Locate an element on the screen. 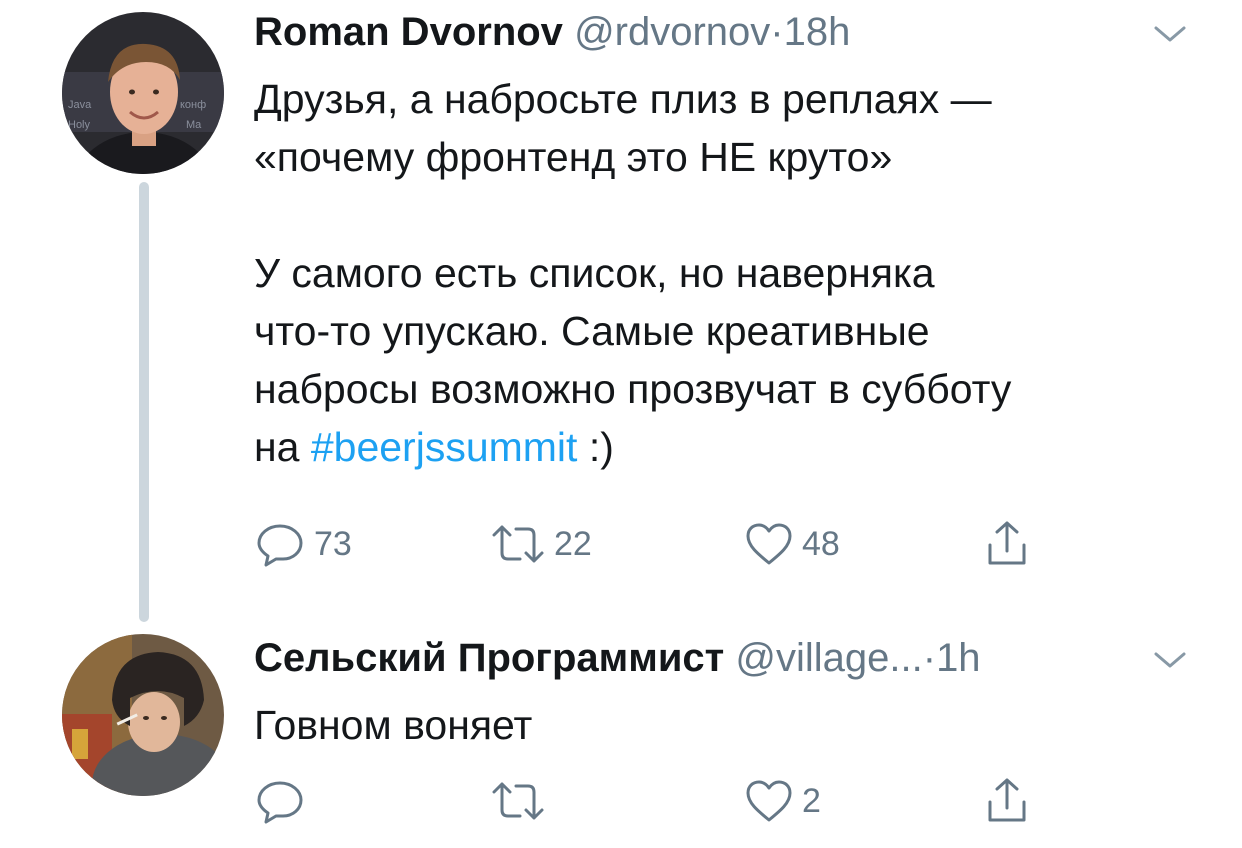  like-count: 2 is located at coordinates (811, 800).